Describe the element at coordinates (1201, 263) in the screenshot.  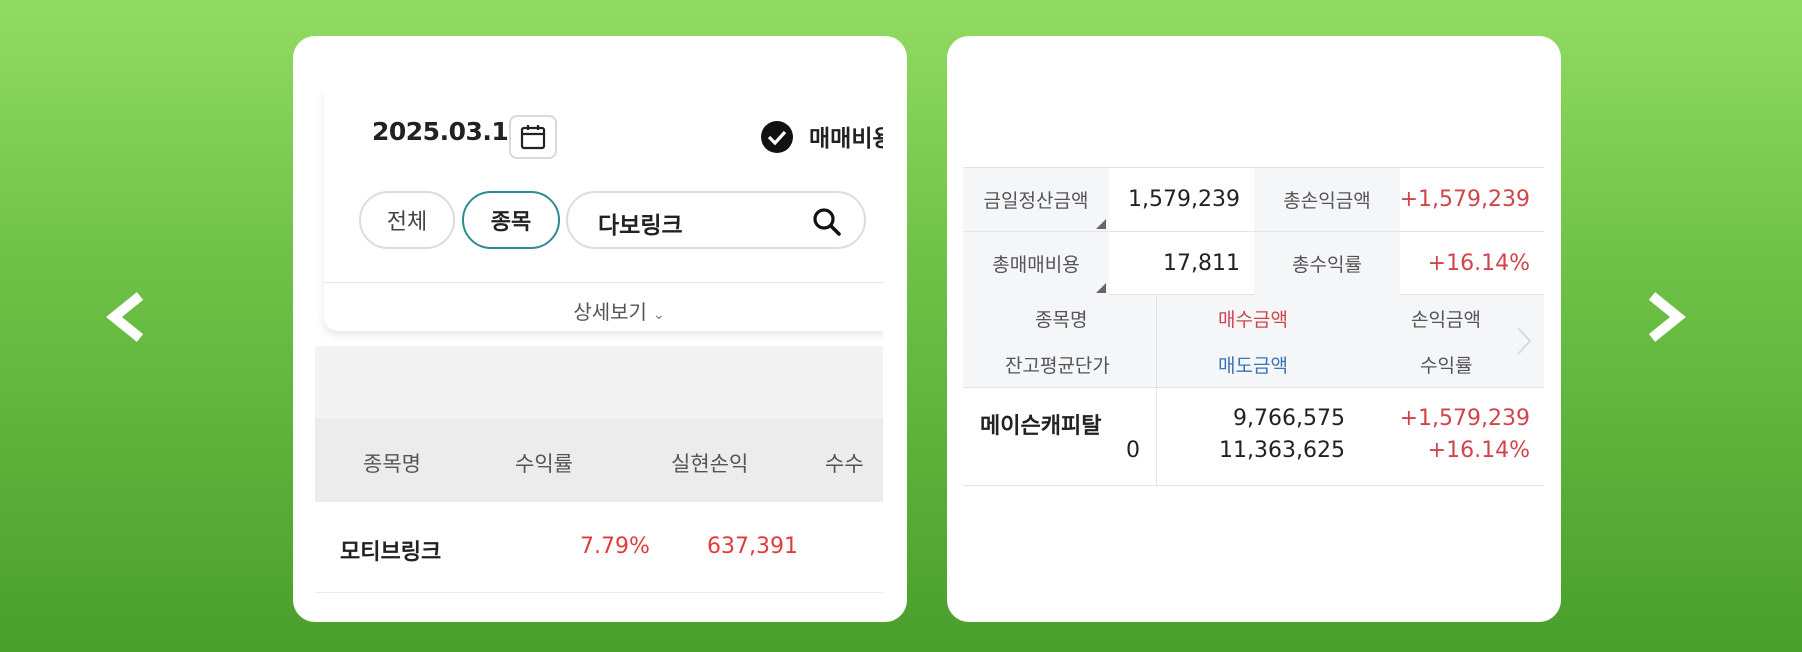
I see `summary-value-trade-cost: 17,811` at that location.